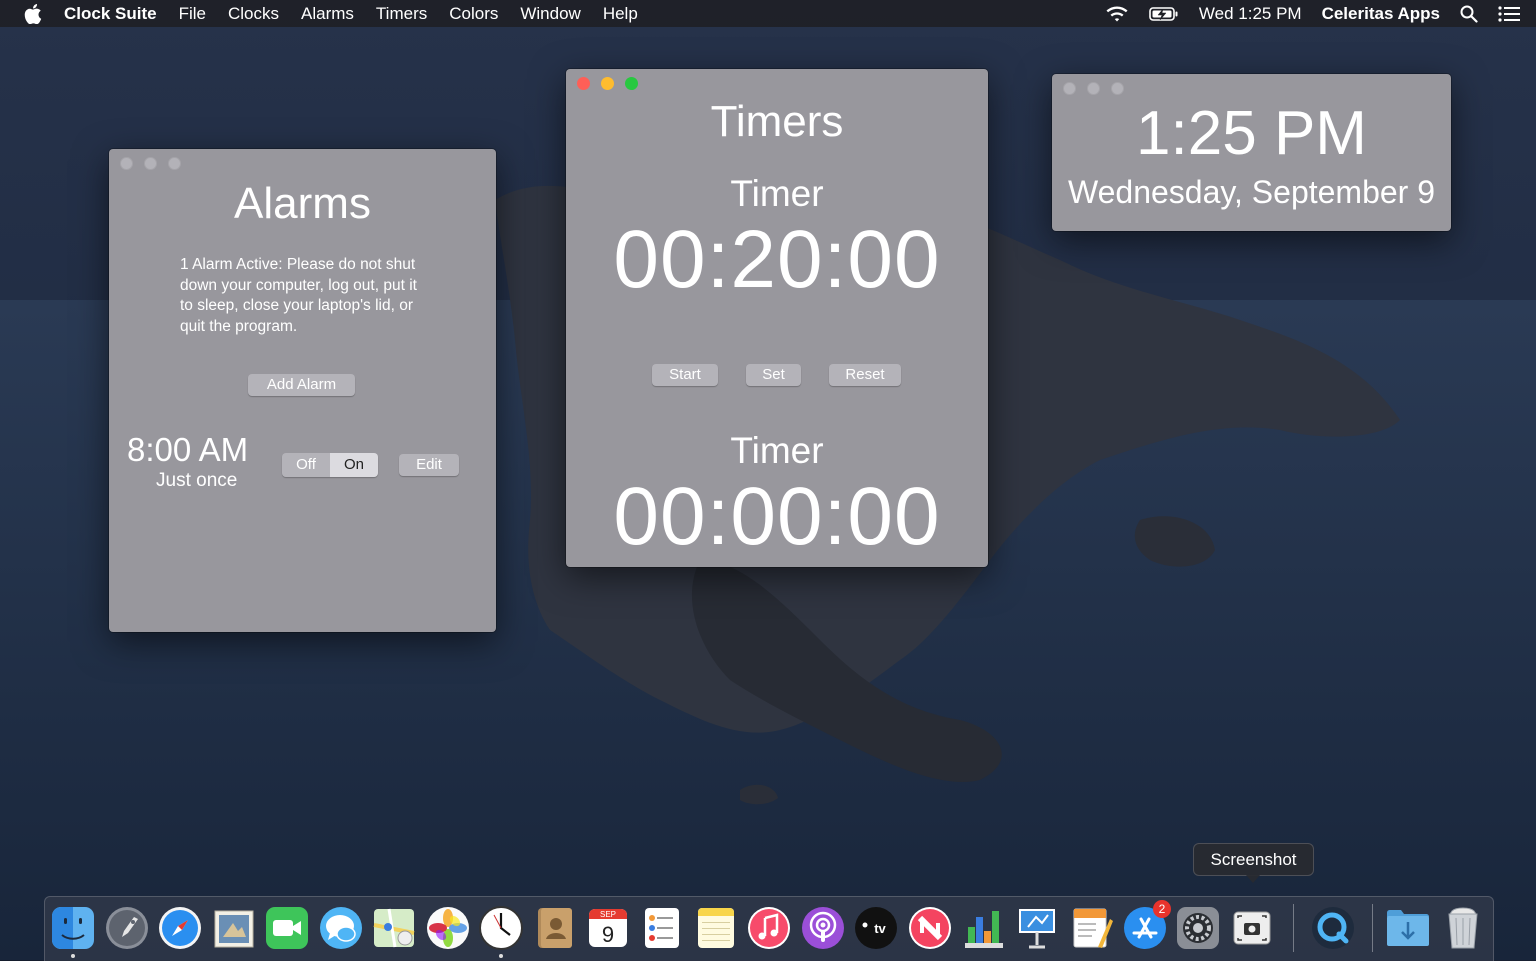 This screenshot has width=1536, height=961. What do you see at coordinates (555, 928) in the screenshot?
I see `contacts-icon` at bounding box center [555, 928].